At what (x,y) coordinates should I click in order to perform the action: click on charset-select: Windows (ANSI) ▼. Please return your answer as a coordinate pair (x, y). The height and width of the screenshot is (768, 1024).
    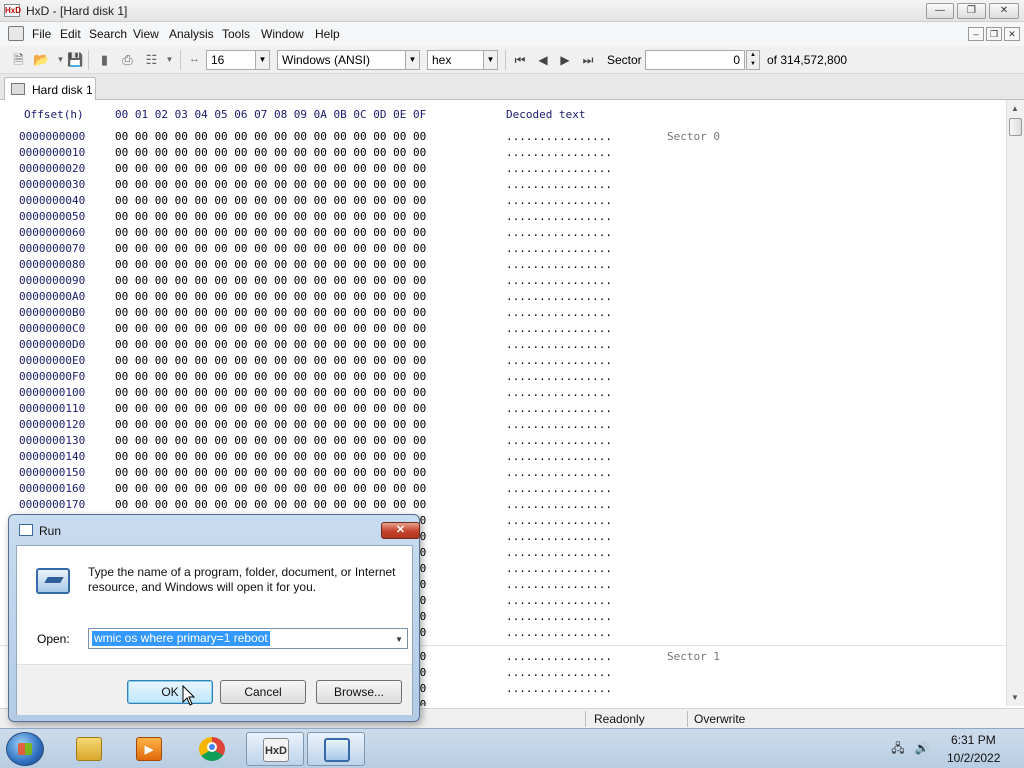
    Looking at the image, I should click on (348, 60).